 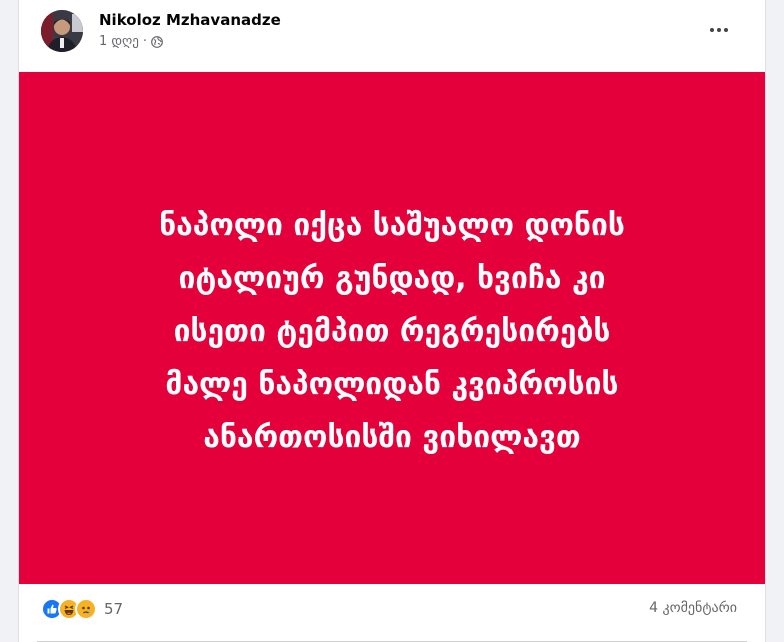 I want to click on author-name: Nikoloz Mzhavanadze, so click(x=190, y=20).